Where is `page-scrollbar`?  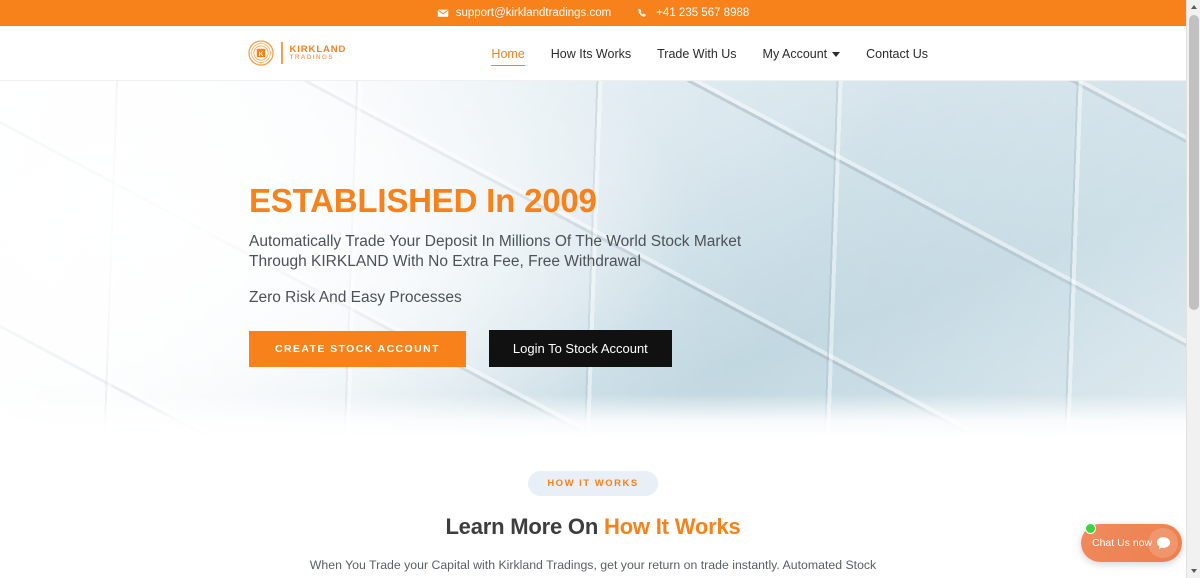 page-scrollbar is located at coordinates (1193, 289).